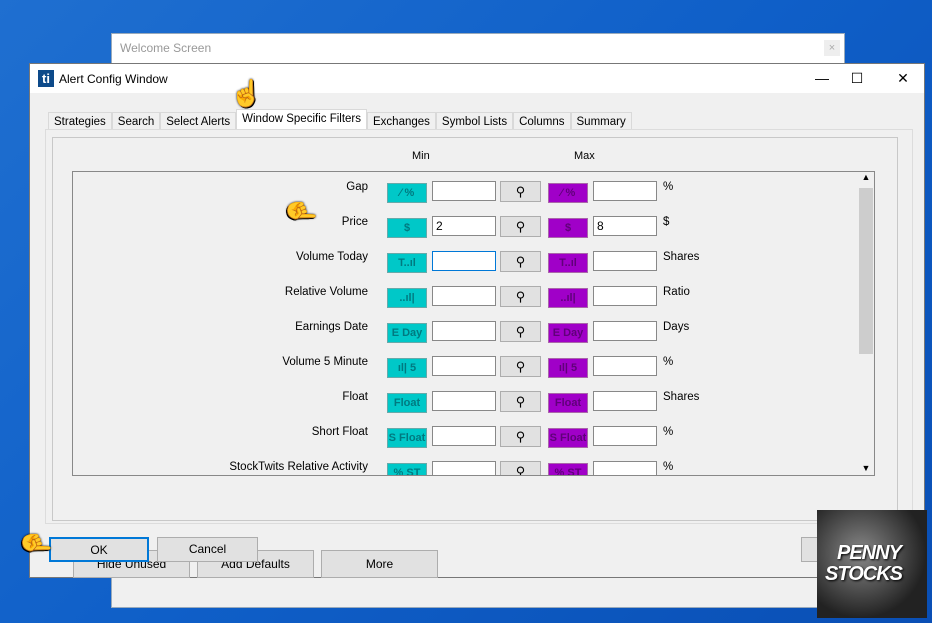  What do you see at coordinates (832, 48) in the screenshot?
I see `welcome-close-button: ×` at bounding box center [832, 48].